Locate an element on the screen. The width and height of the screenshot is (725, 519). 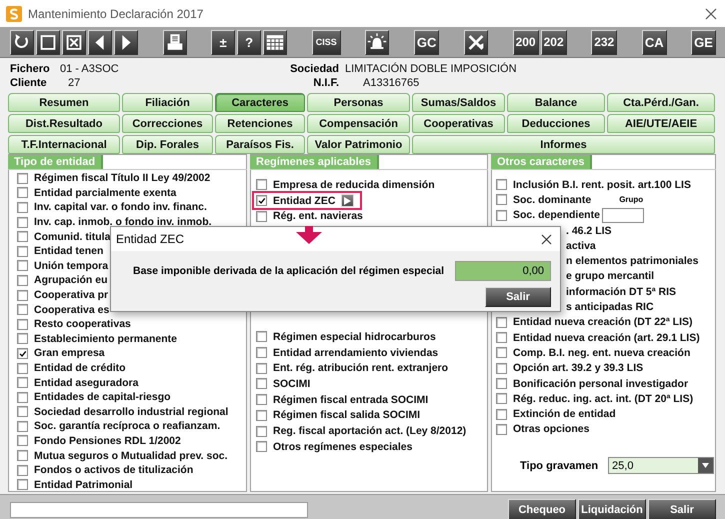
checkbox-label: Ent. rég. atribución rent. extranjero is located at coordinates (360, 368).